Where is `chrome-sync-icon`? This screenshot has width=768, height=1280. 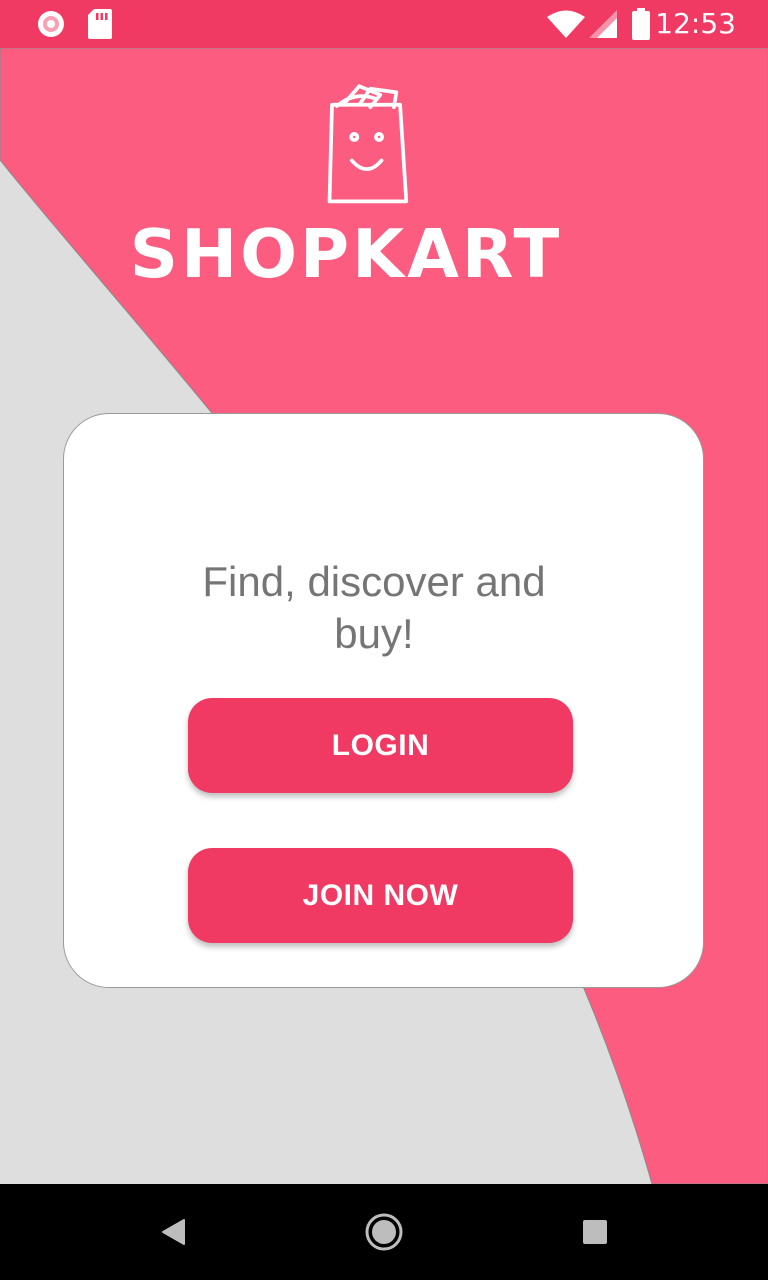 chrome-sync-icon is located at coordinates (51, 24).